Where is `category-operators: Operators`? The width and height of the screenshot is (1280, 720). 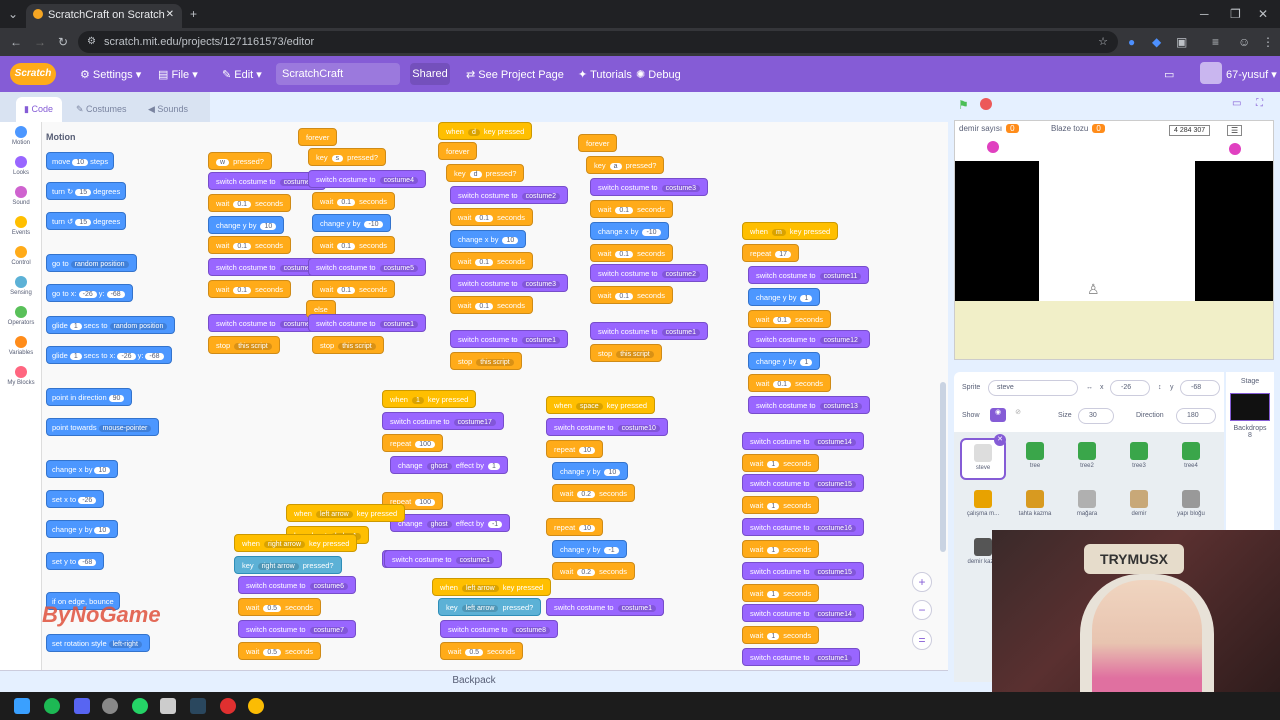
category-operators: Operators is located at coordinates (21, 321).